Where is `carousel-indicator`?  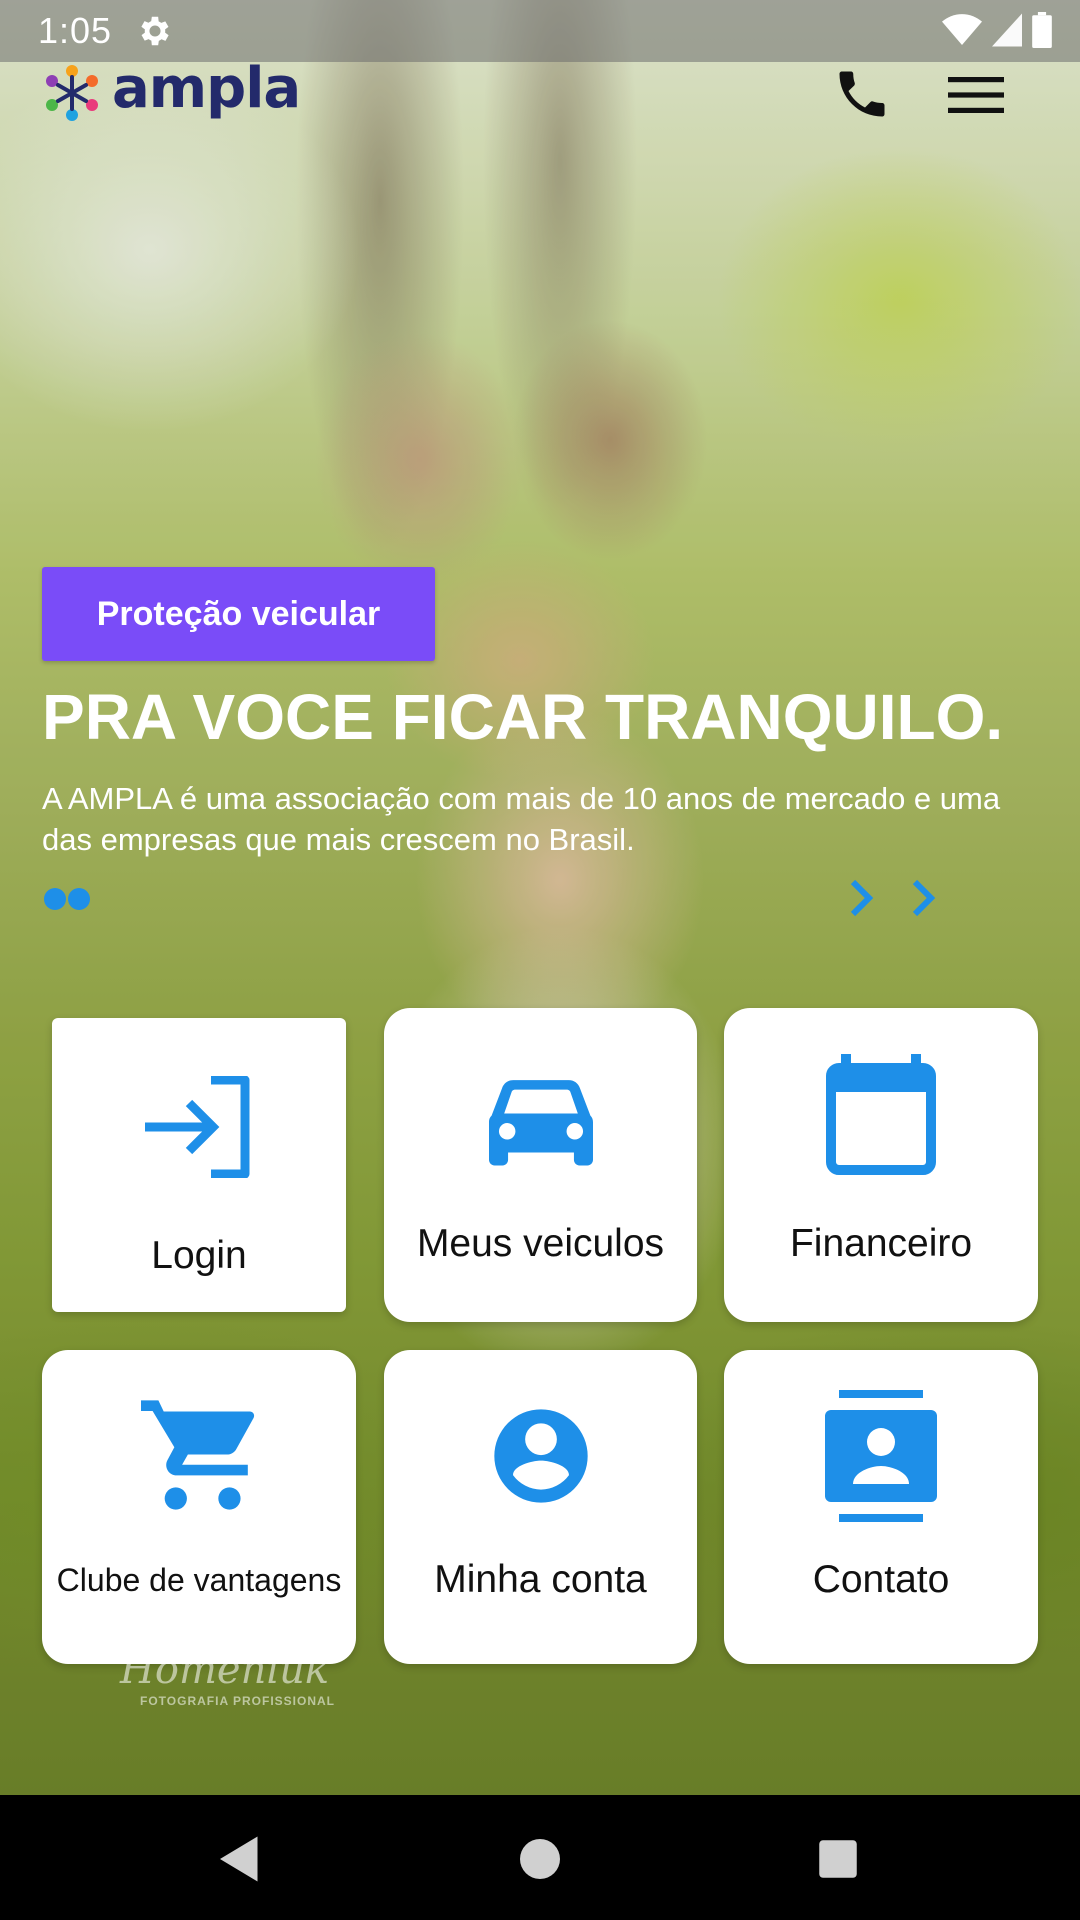 carousel-indicator is located at coordinates (67, 899).